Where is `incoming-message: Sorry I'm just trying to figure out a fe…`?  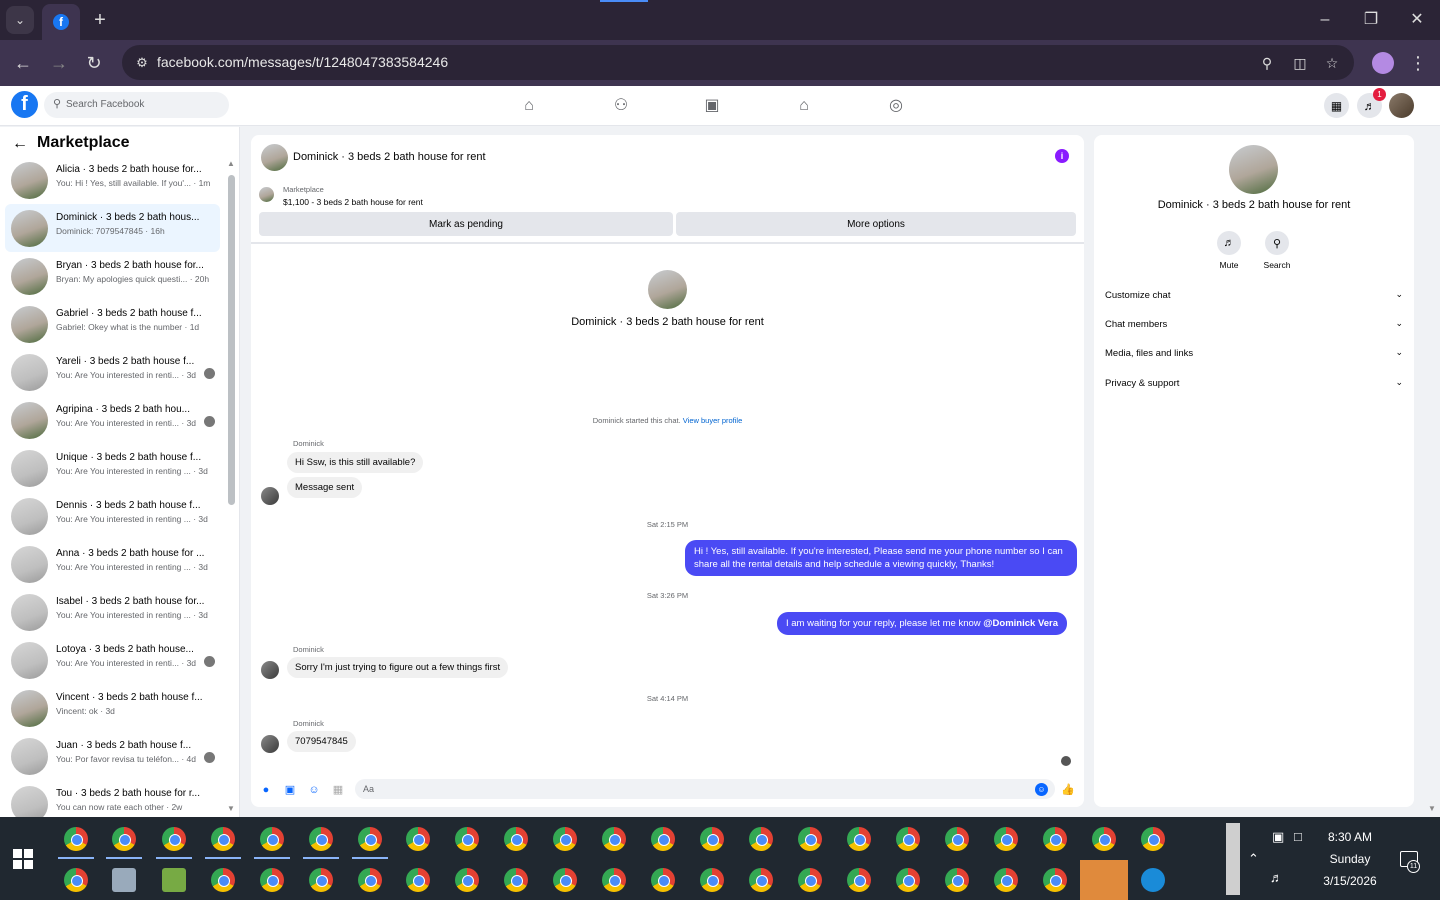 incoming-message: Sorry I'm just trying to figure out a fe… is located at coordinates (398, 667).